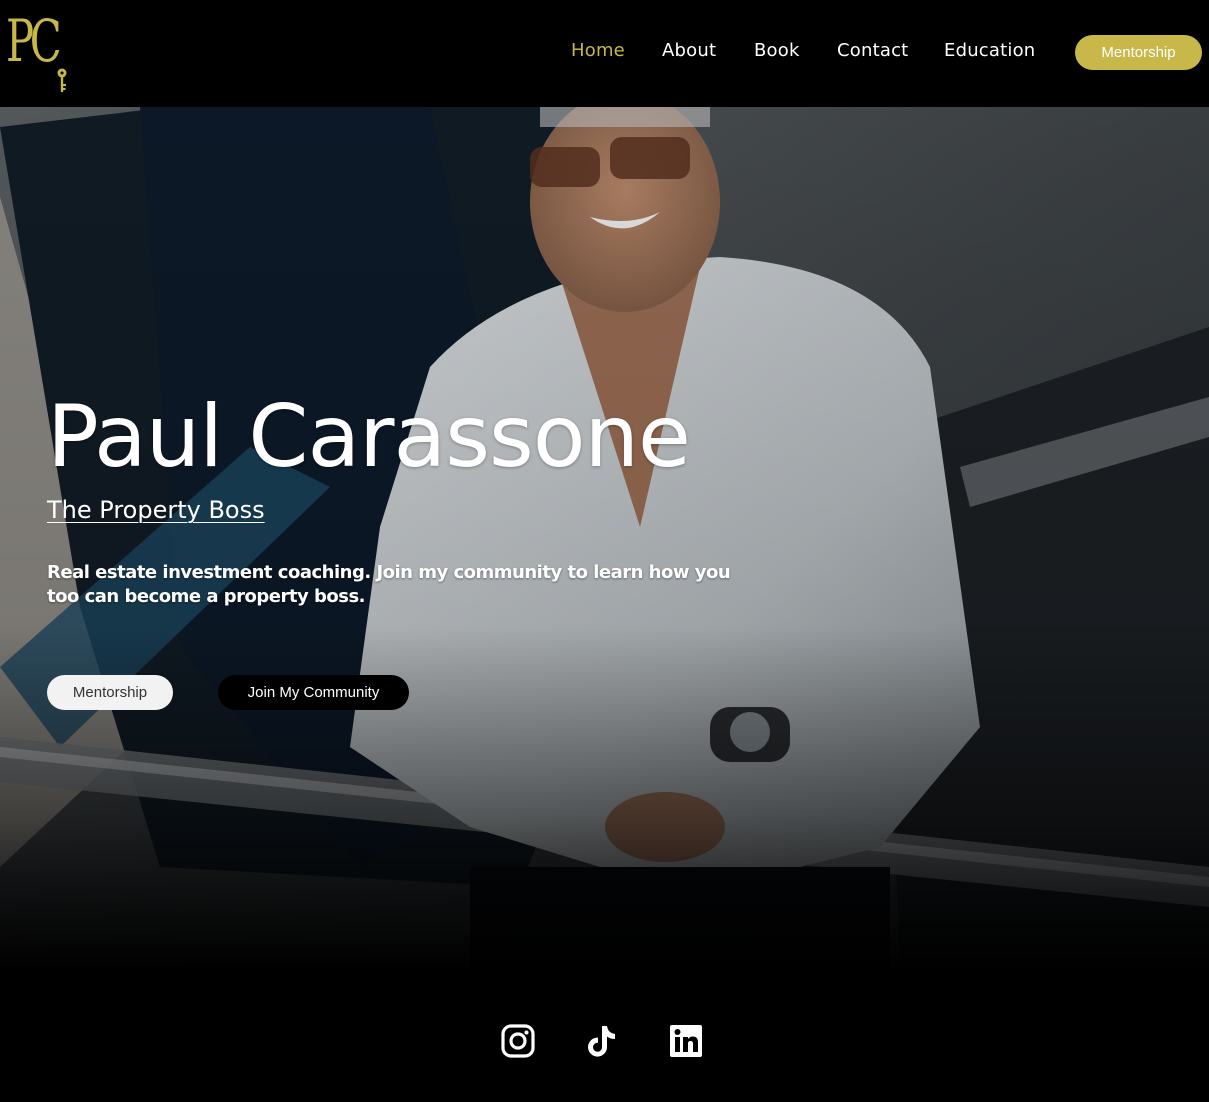 The image size is (1209, 1102). I want to click on nav-book: Book, so click(777, 50).